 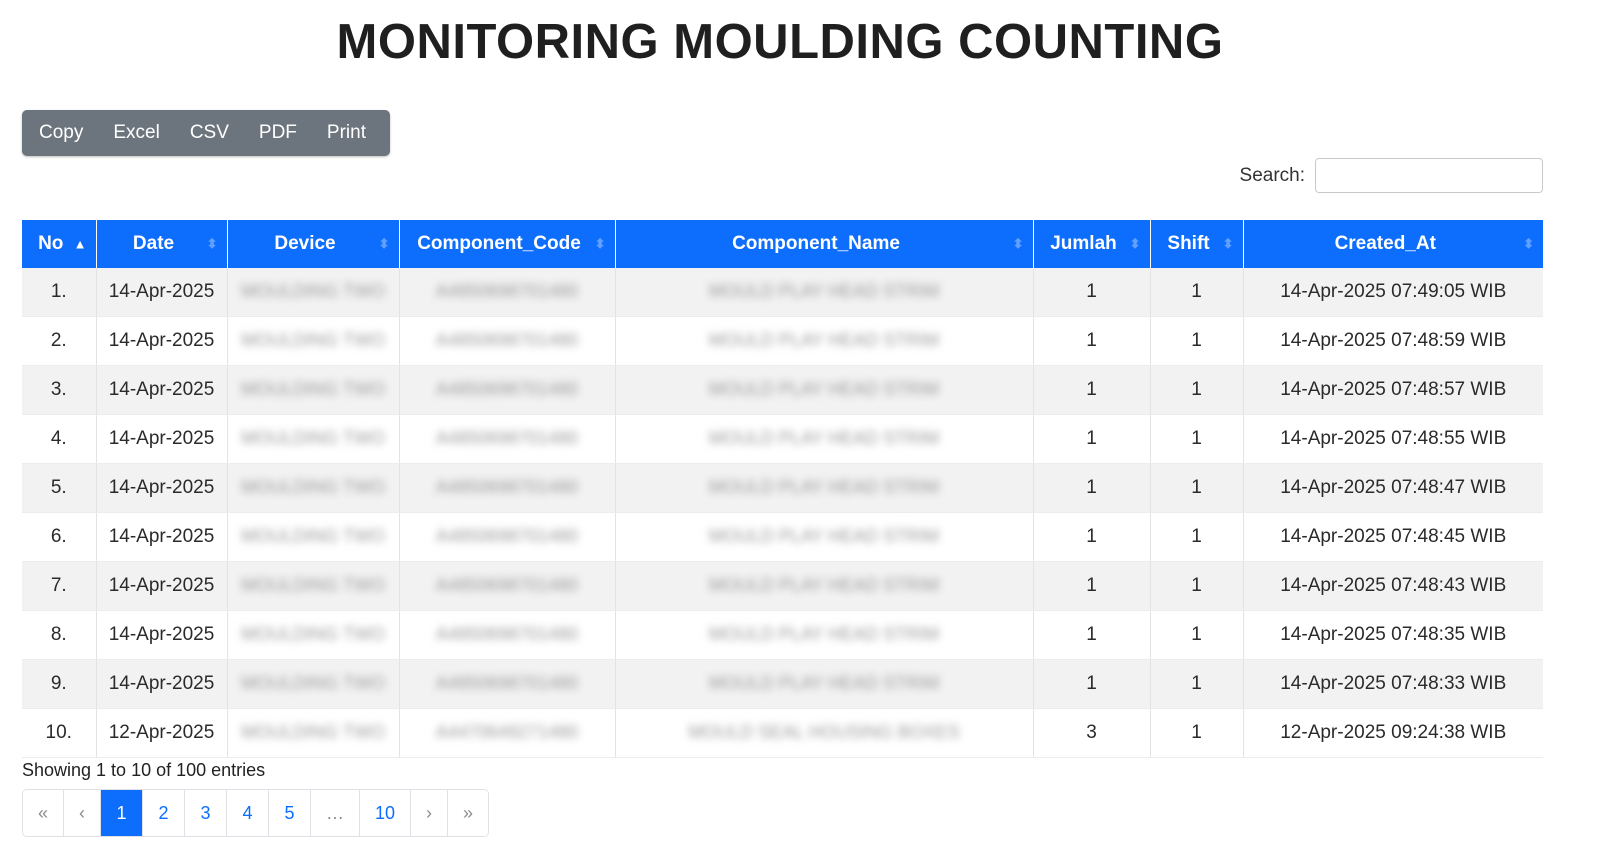 I want to click on search-label: Search:, so click(x=1272, y=175).